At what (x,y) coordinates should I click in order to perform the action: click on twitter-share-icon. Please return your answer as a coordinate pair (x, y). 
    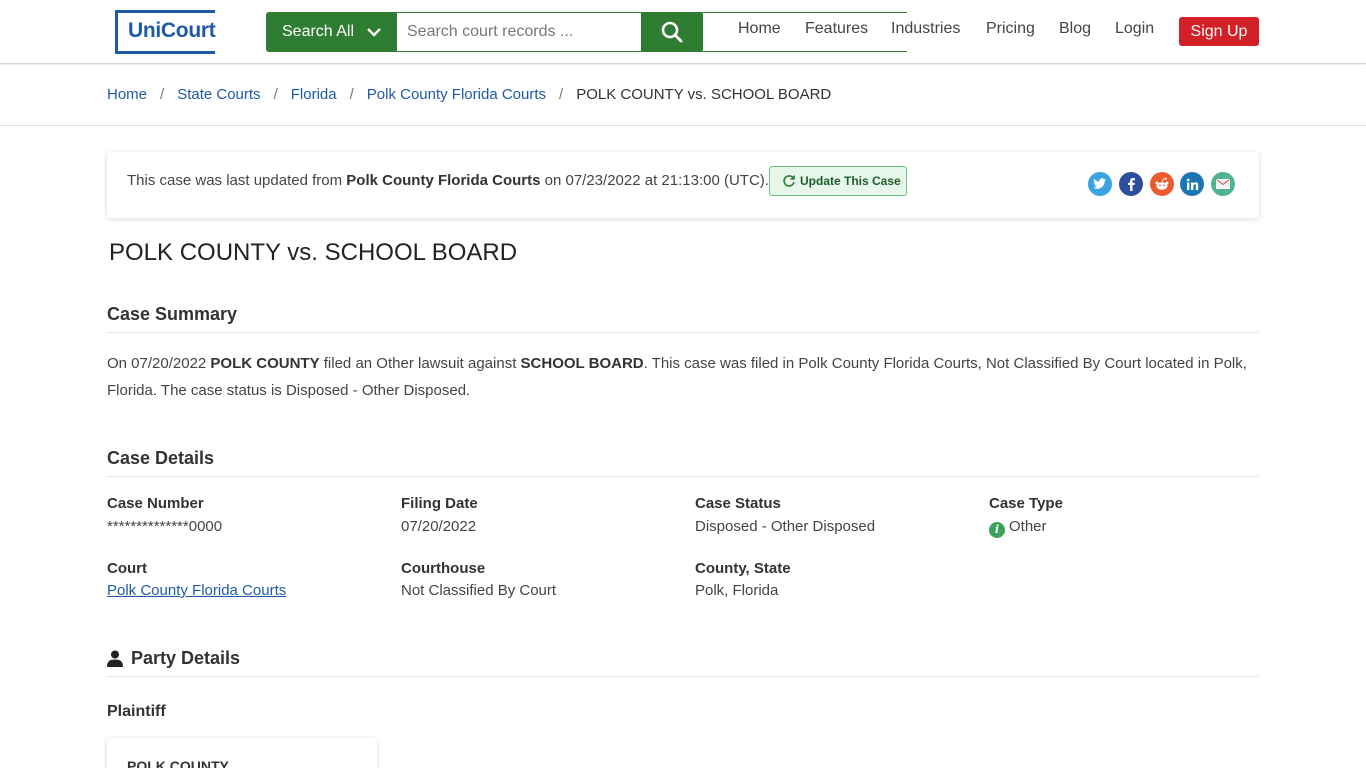
    Looking at the image, I should click on (1100, 184).